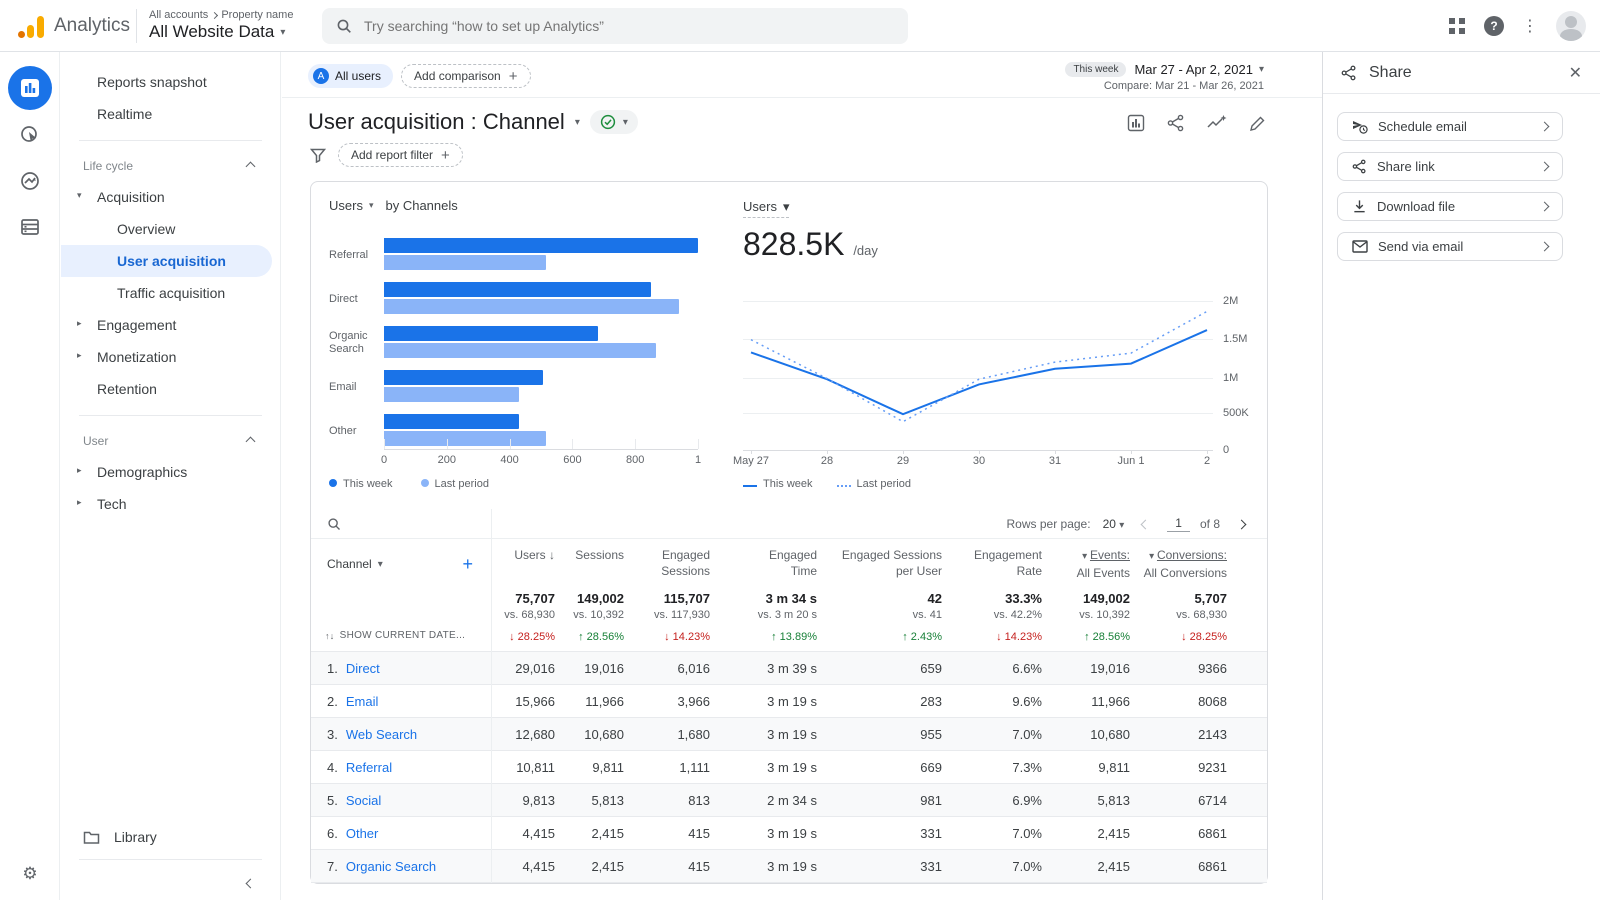 This screenshot has width=1600, height=900. I want to click on search-input, so click(614, 26).